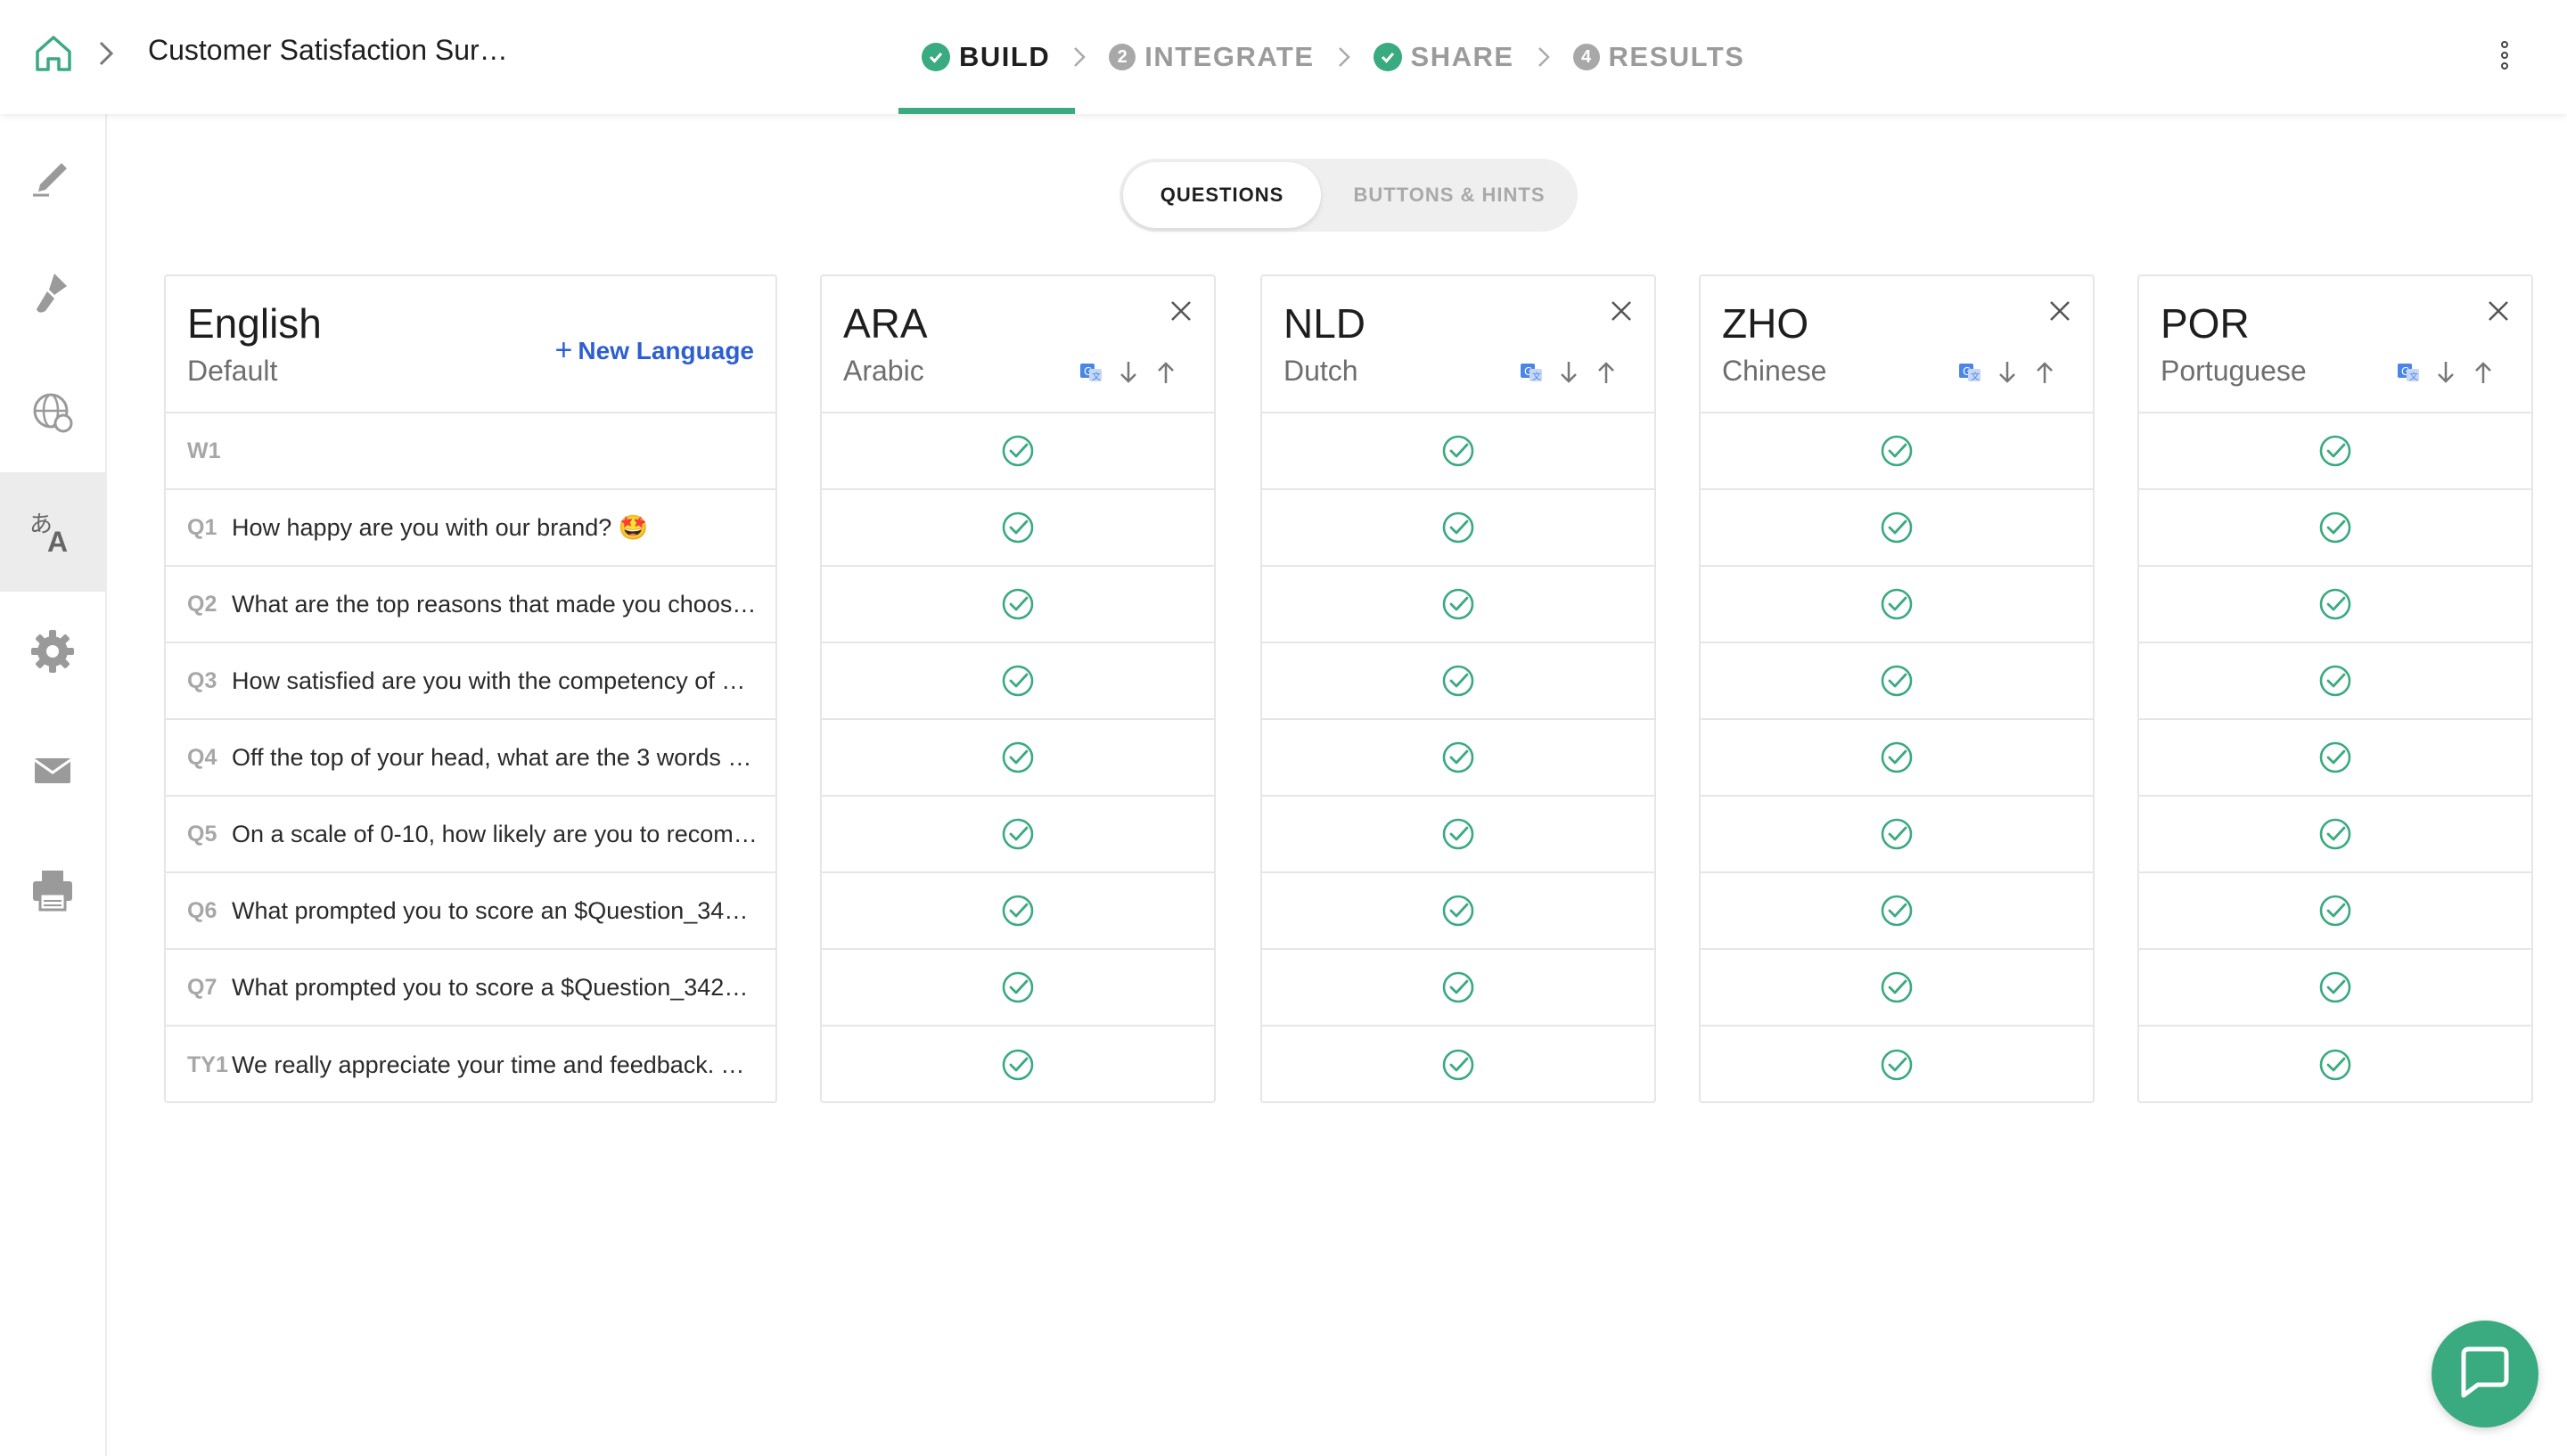 The height and width of the screenshot is (1456, 2567). What do you see at coordinates (885, 324) in the screenshot?
I see `language-code: ARA` at bounding box center [885, 324].